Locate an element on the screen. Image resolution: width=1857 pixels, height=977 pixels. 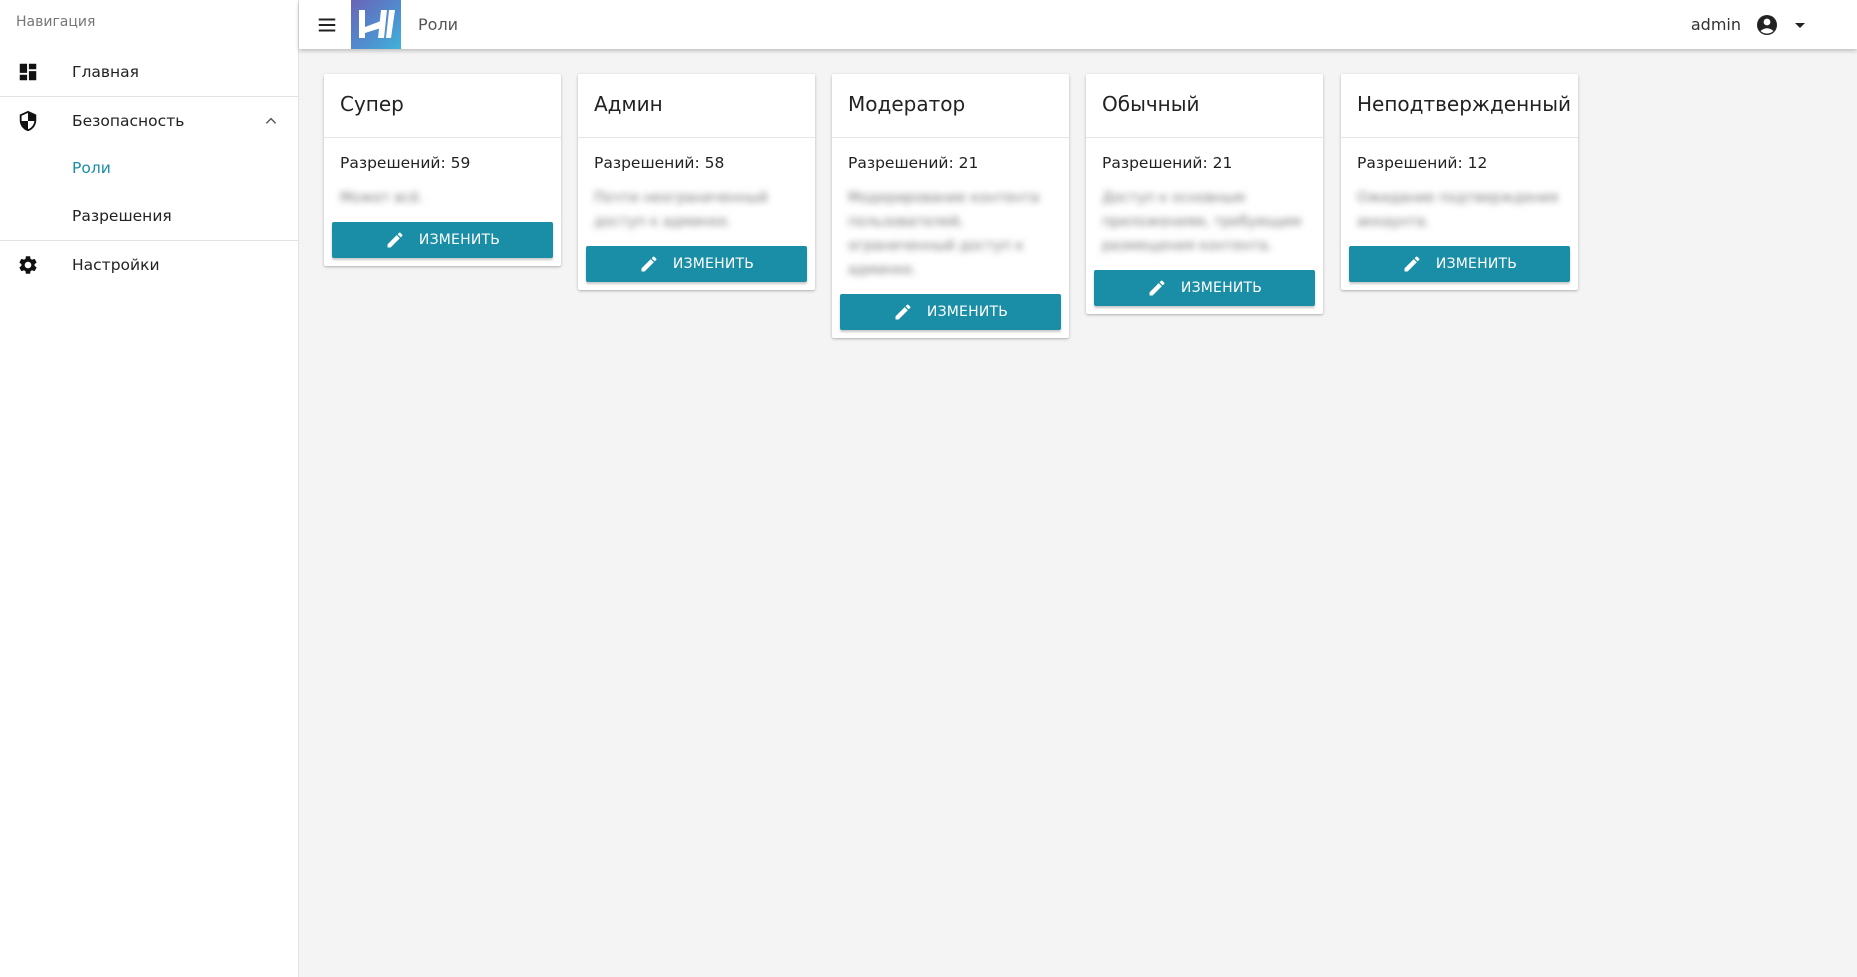
role-description: Ожидание подтверждения аккаунта. is located at coordinates (1458, 210).